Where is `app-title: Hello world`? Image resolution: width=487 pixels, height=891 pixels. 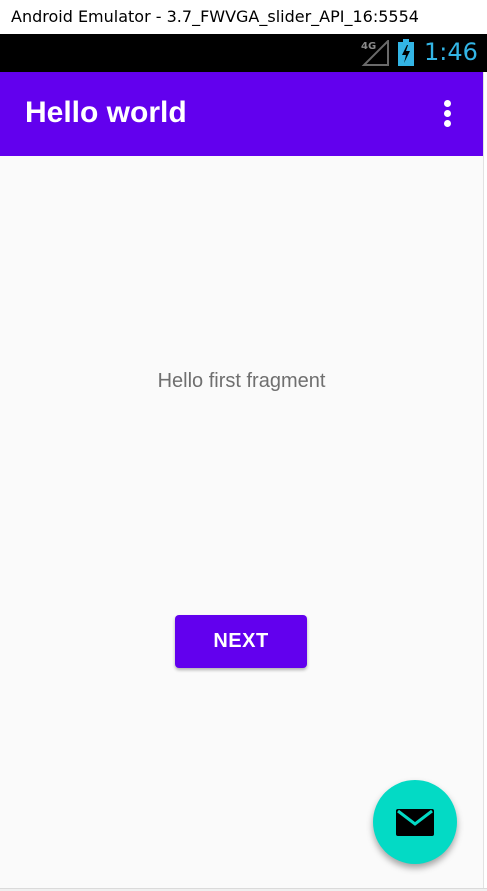
app-title: Hello world is located at coordinates (106, 112).